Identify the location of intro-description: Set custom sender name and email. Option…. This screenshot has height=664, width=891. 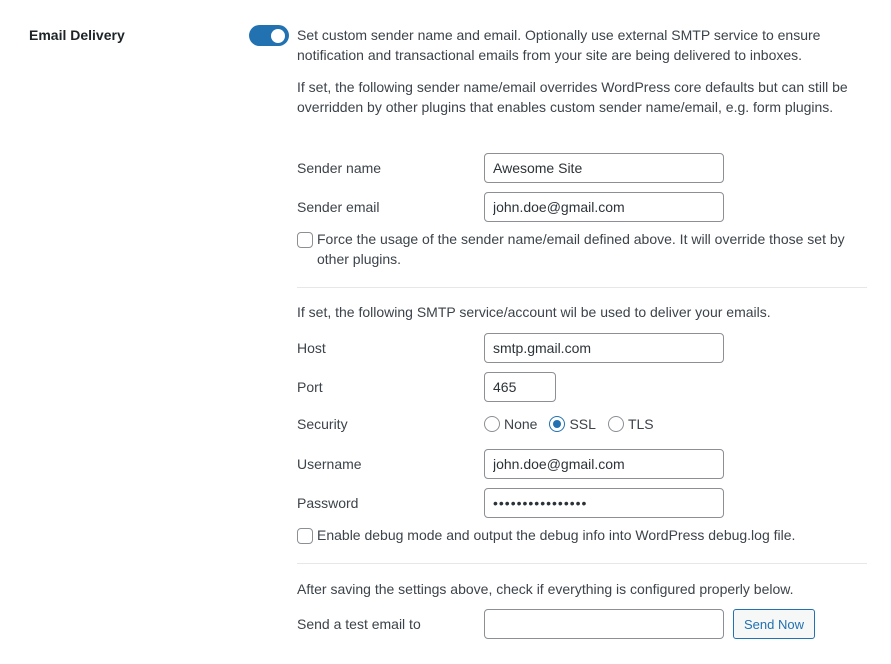
(559, 45).